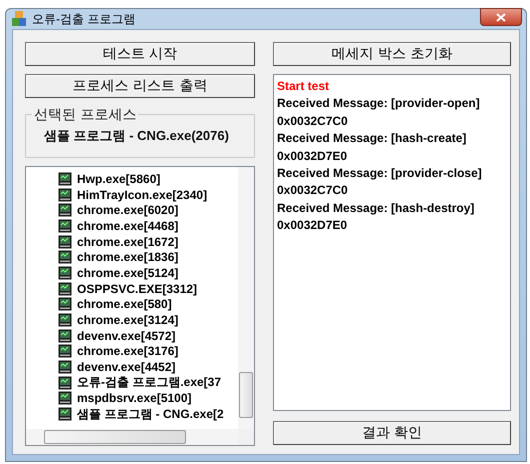  What do you see at coordinates (148, 257) in the screenshot?
I see `process-item: chrome.exe[1836]` at bounding box center [148, 257].